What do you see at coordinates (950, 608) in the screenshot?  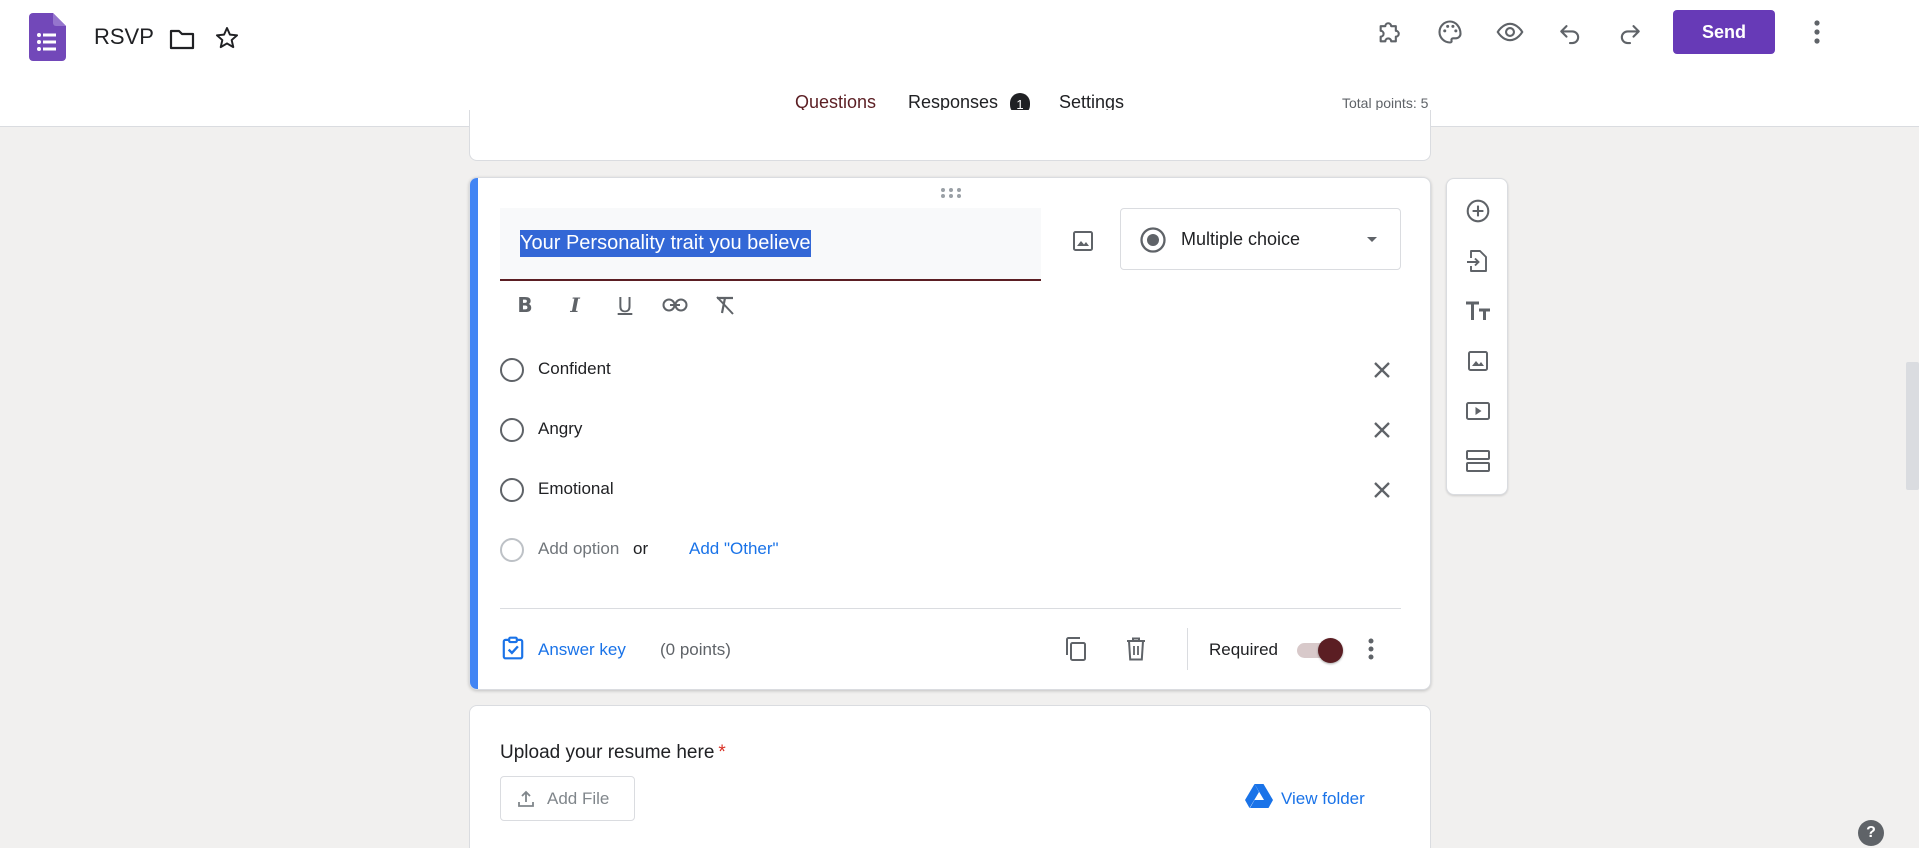 I see `card-footer-divider` at bounding box center [950, 608].